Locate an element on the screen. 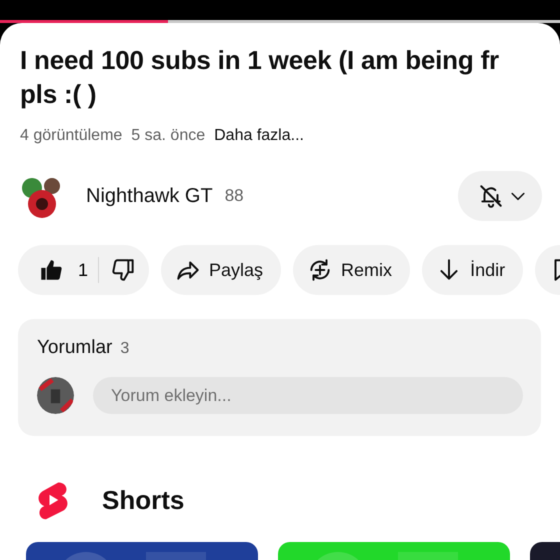 Image resolution: width=560 pixels, height=560 pixels. download-button: İndir is located at coordinates (473, 270).